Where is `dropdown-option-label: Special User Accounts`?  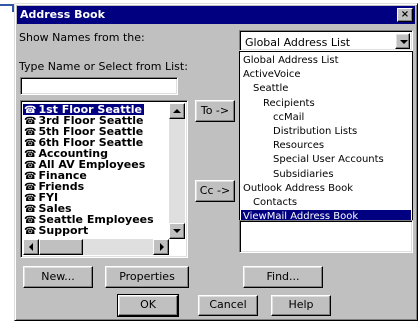 dropdown-option-label: Special User Accounts is located at coordinates (328, 160).